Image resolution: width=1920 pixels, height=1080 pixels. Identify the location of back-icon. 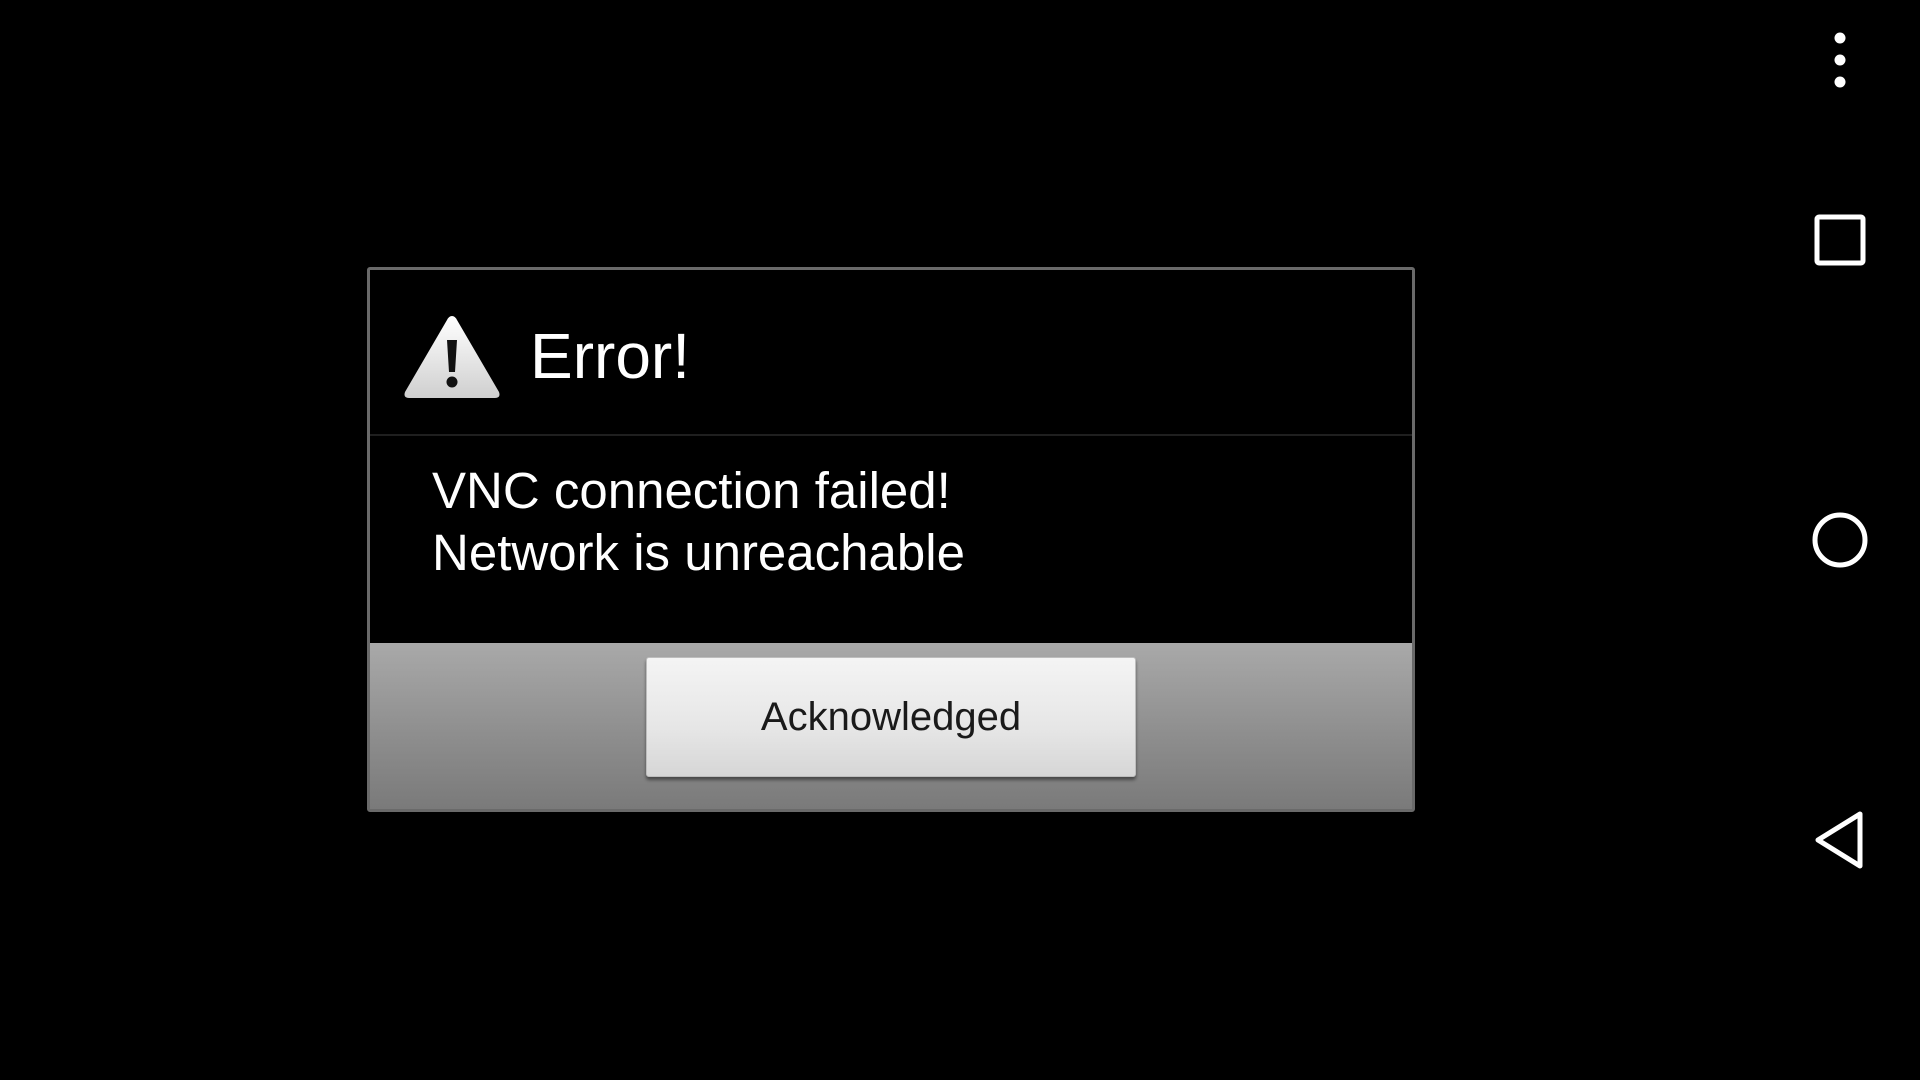
(1839, 840).